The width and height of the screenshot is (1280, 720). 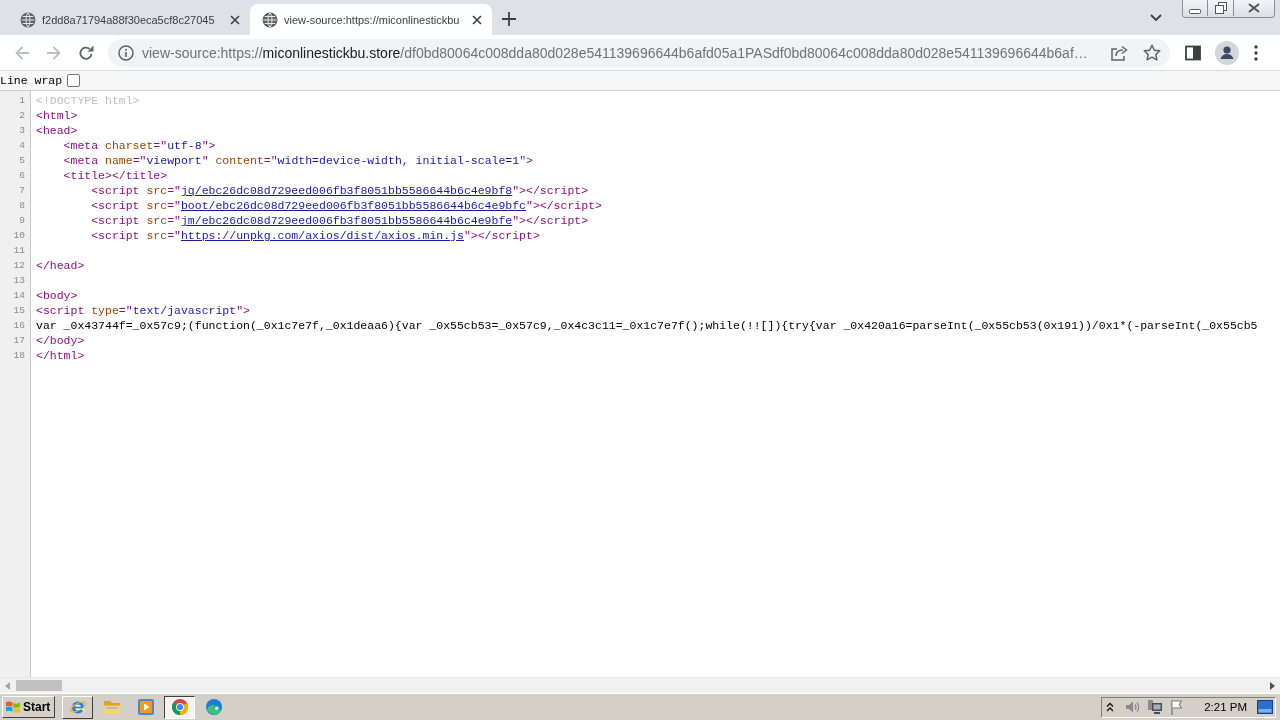 What do you see at coordinates (346, 220) in the screenshot?
I see `source-link: jm/ebc26dc08d729eed006fb3f8051bb5586644b6c4e9bfe` at bounding box center [346, 220].